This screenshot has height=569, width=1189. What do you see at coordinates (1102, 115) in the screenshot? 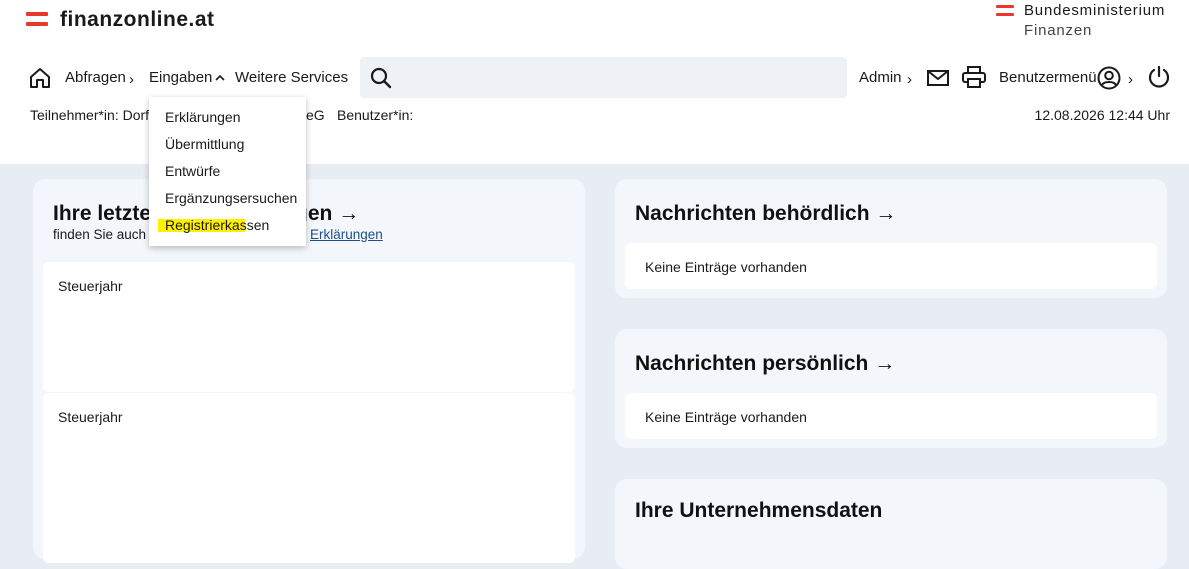
I see `current-datetime: 12.08.2026 12:44 Uhr` at bounding box center [1102, 115].